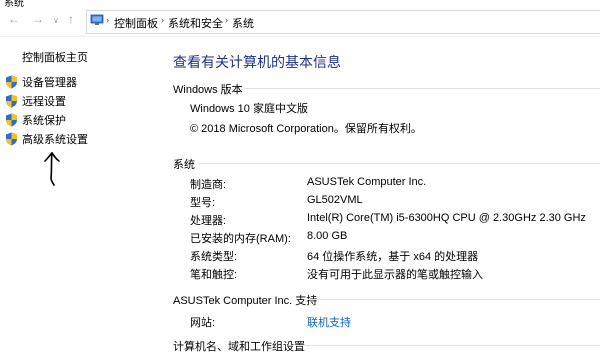 This screenshot has height=354, width=600. I want to click on website-label: 网站:, so click(203, 323).